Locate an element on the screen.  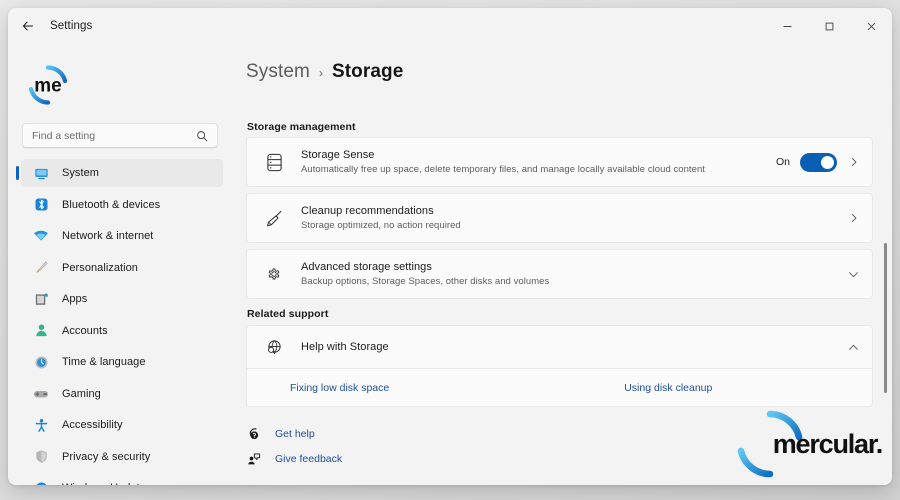
toggle-knob is located at coordinates (827, 162).